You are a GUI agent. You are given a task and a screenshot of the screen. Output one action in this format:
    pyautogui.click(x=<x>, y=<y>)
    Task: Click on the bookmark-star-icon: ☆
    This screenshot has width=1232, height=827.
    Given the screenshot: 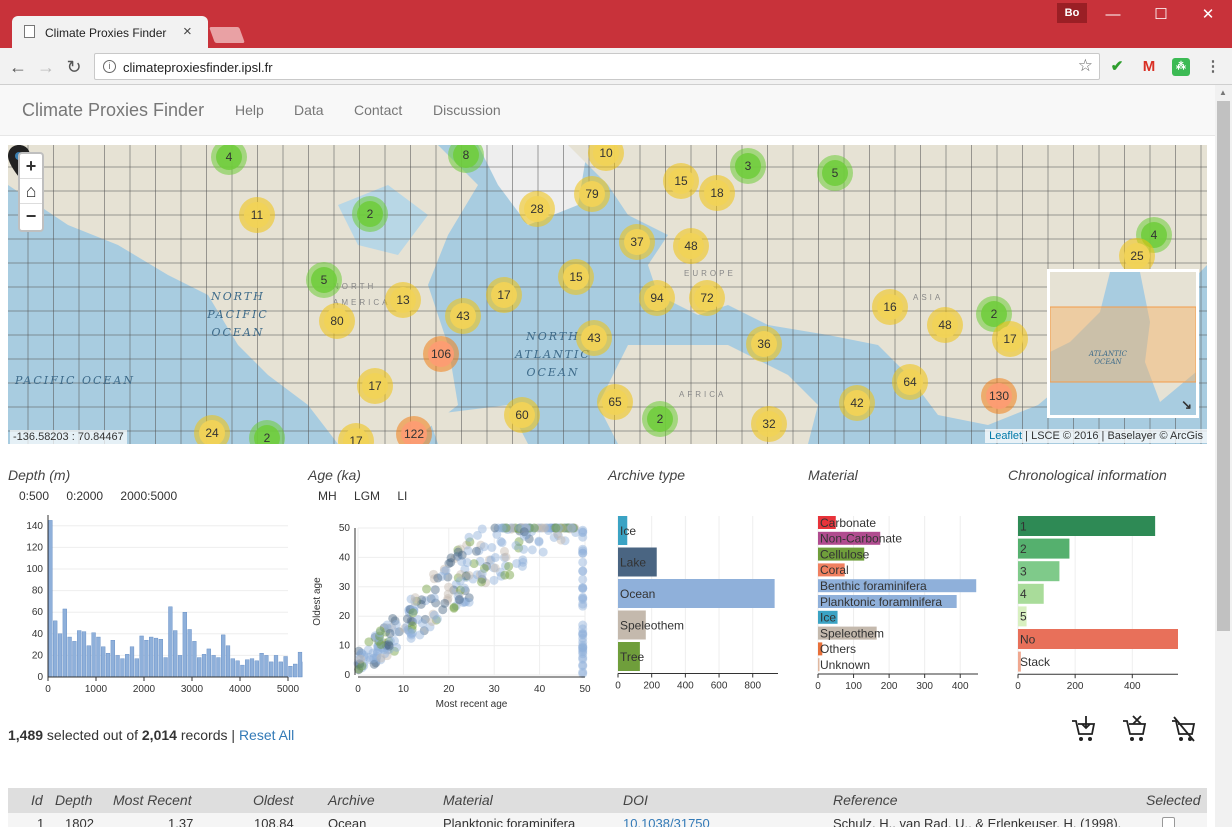 What is the action you would take?
    pyautogui.click(x=1085, y=66)
    